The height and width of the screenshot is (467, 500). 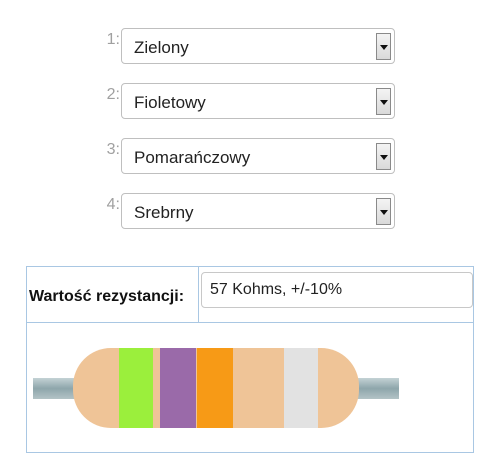 I want to click on band-2-row: 2: Fioletowy, so click(x=250, y=103).